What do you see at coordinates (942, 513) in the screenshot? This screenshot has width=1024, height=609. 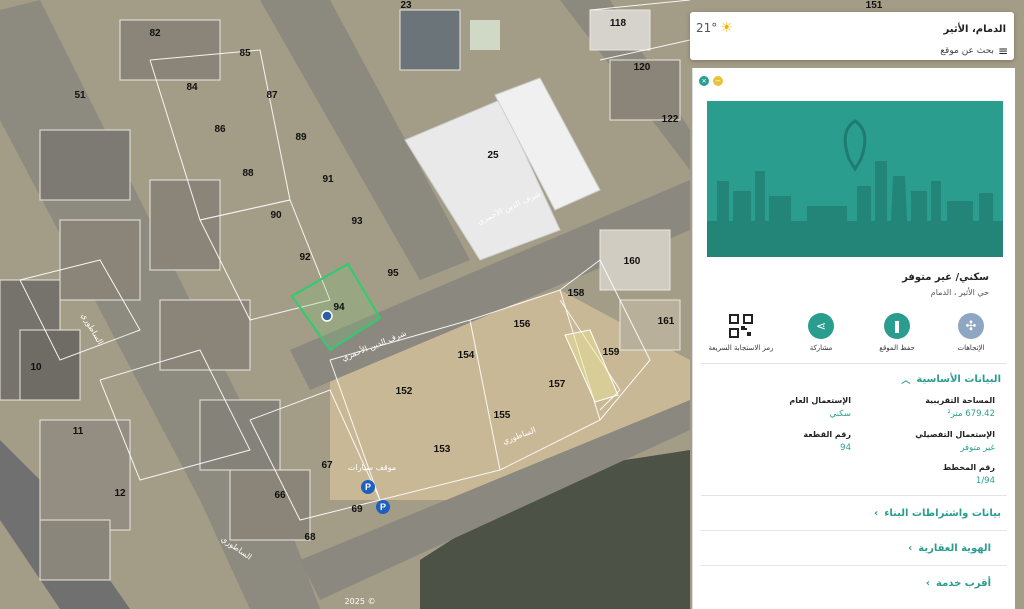 I see `building-requirements-title: بيانات واشتراطات البناء` at bounding box center [942, 513].